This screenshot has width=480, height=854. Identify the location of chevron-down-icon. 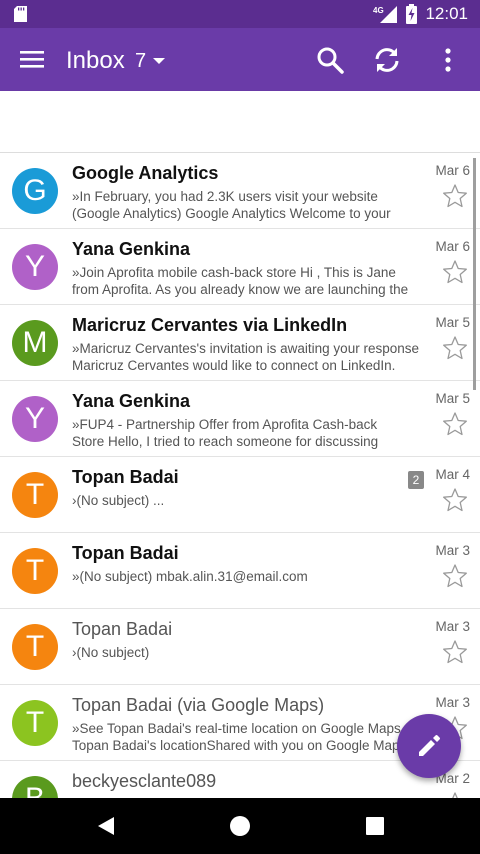
(159, 61).